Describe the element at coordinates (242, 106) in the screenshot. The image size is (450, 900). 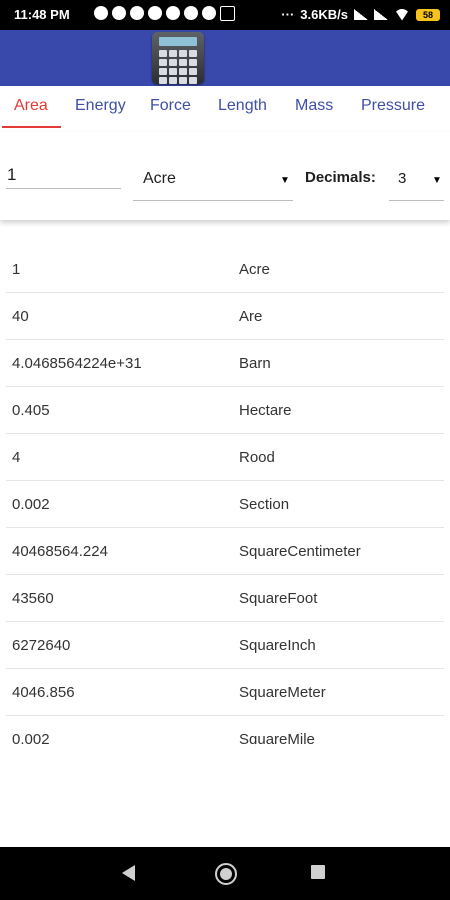
I see `tab-length: Length` at that location.